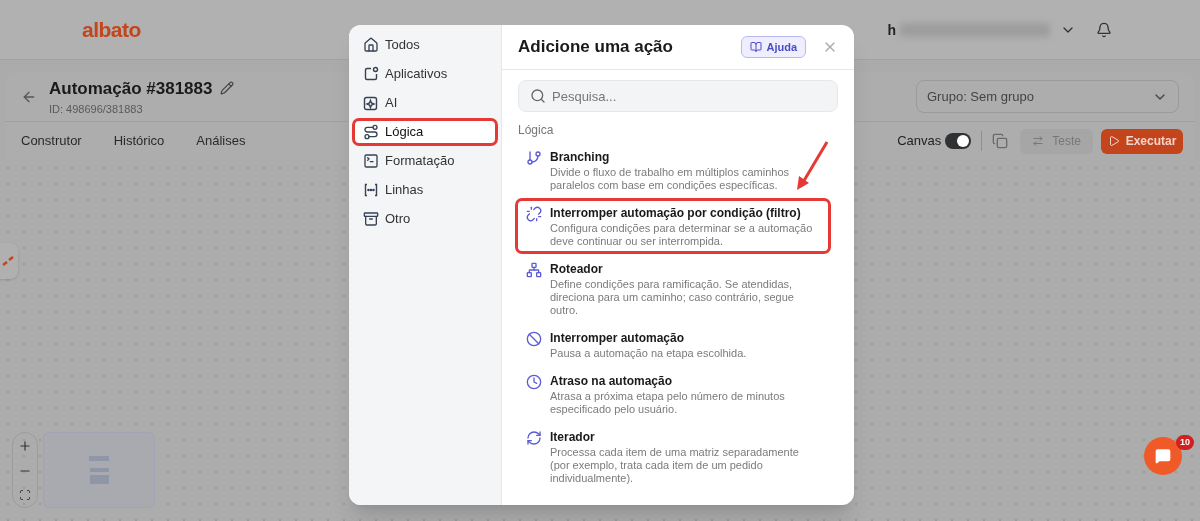 This screenshot has width=1200, height=521. I want to click on swap-icon, so click(1038, 141).